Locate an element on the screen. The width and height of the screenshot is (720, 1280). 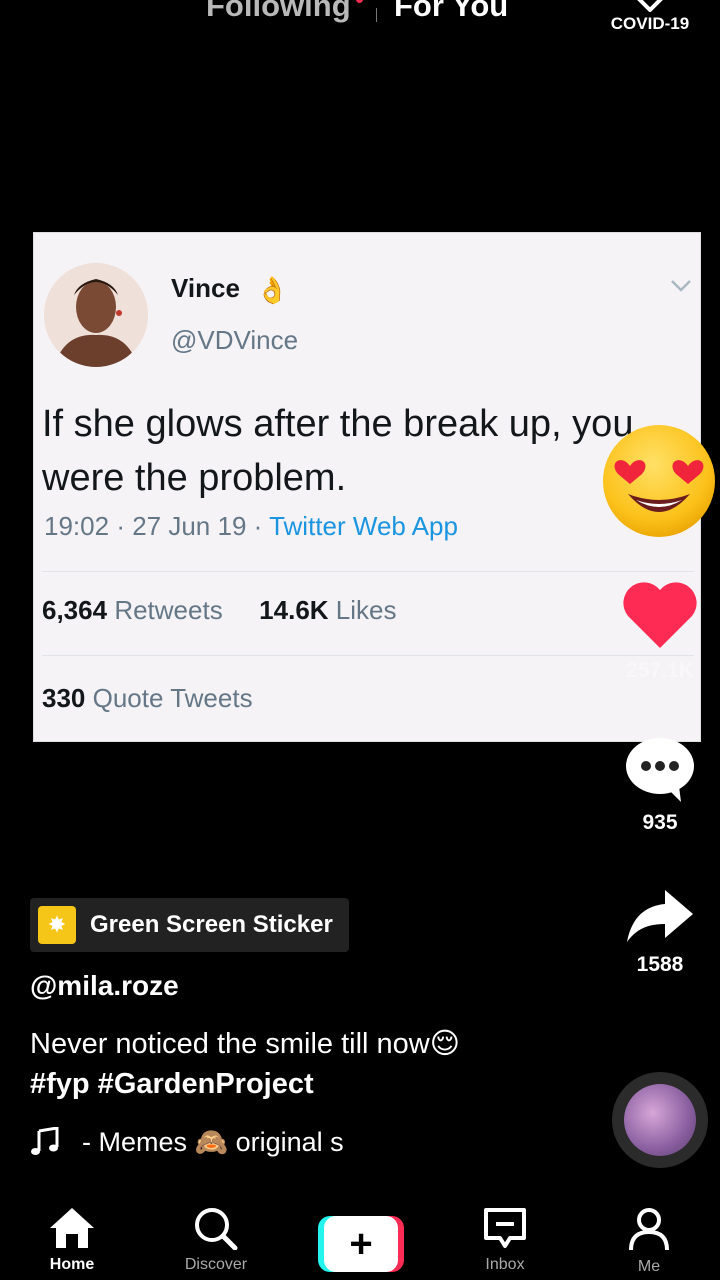
top-tabs: Following For You COVID-19 is located at coordinates (360, 19).